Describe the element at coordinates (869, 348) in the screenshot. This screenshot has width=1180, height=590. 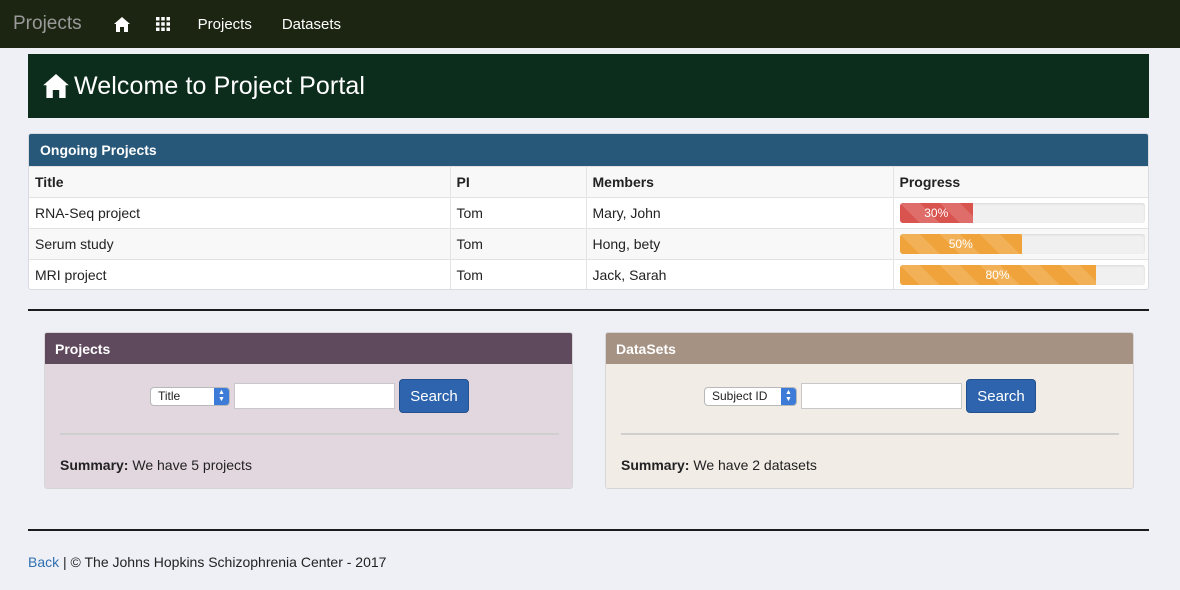
I see `datasets-panel-heading: DataSets` at that location.